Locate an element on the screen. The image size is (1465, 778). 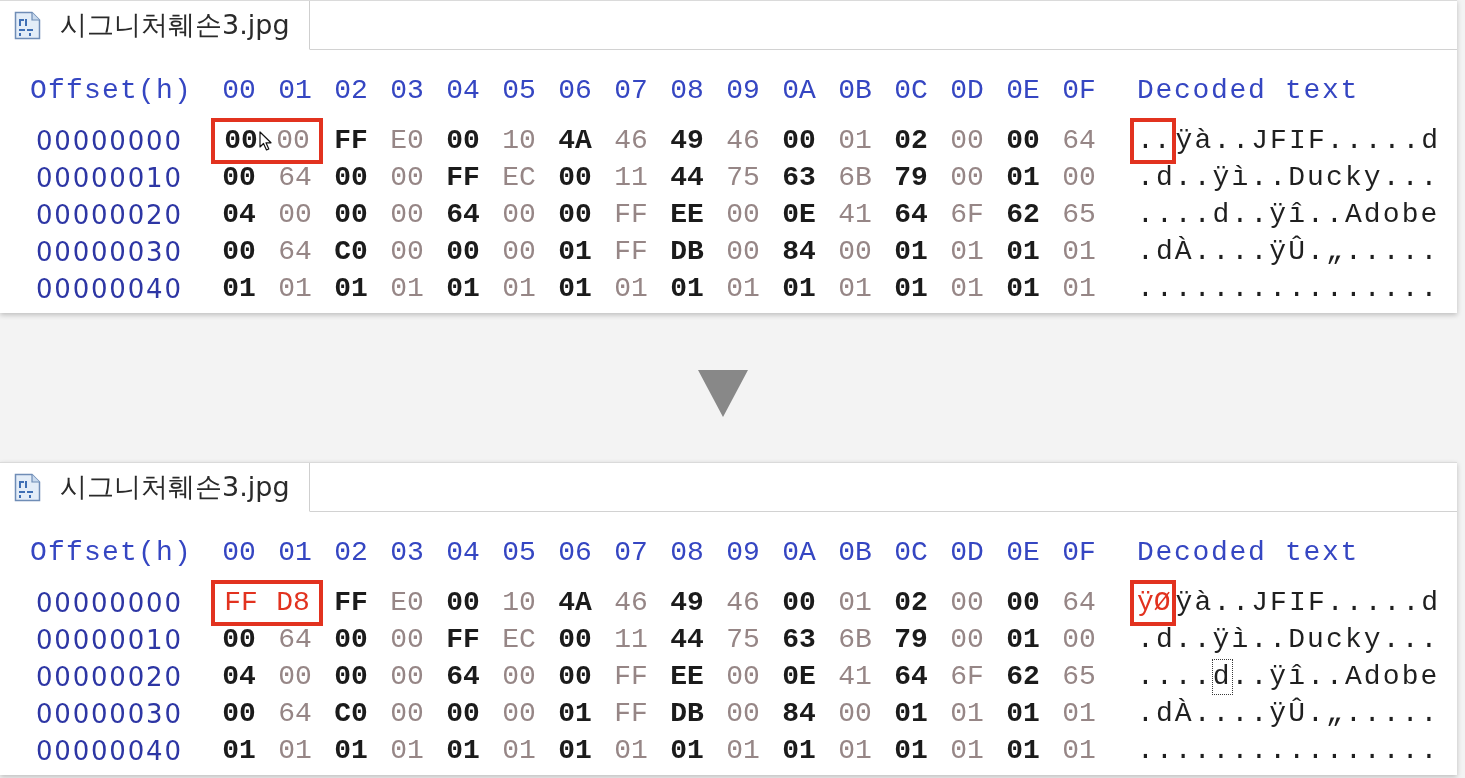
column-header: 05 is located at coordinates (519, 552).